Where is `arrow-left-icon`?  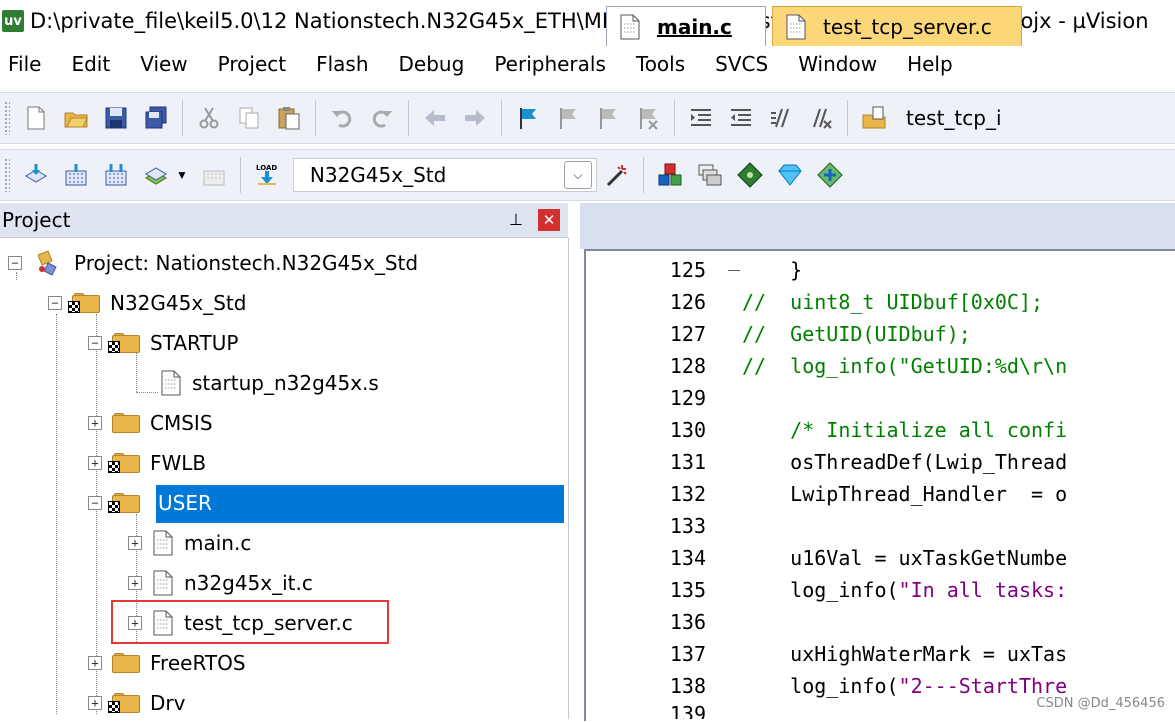
arrow-left-icon is located at coordinates (435, 118).